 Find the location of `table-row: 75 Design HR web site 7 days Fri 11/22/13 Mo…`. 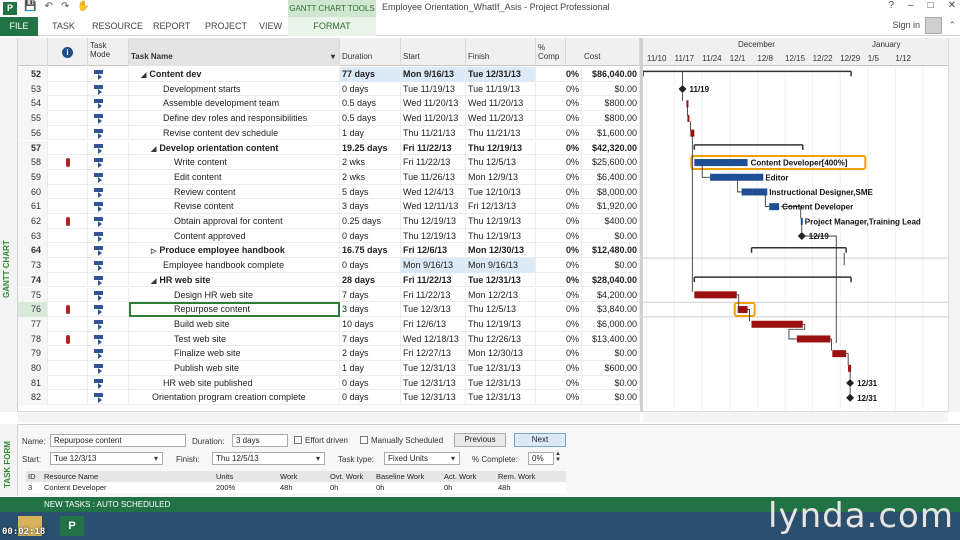

table-row: 75 Design HR web site 7 days Fri 11/22/13 Mo… is located at coordinates (329, 295).